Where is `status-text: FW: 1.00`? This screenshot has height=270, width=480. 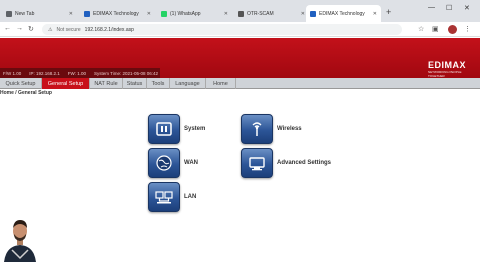 status-text: FW: 1.00 is located at coordinates (76, 73).